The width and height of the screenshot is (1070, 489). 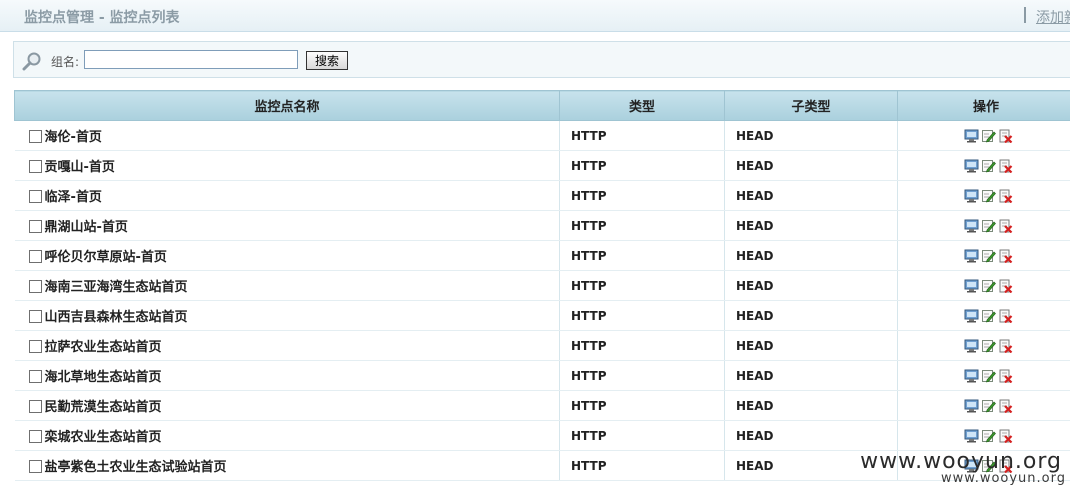 I want to click on monitor-point-name: 呼伦贝尔草原站-首页, so click(x=106, y=257).